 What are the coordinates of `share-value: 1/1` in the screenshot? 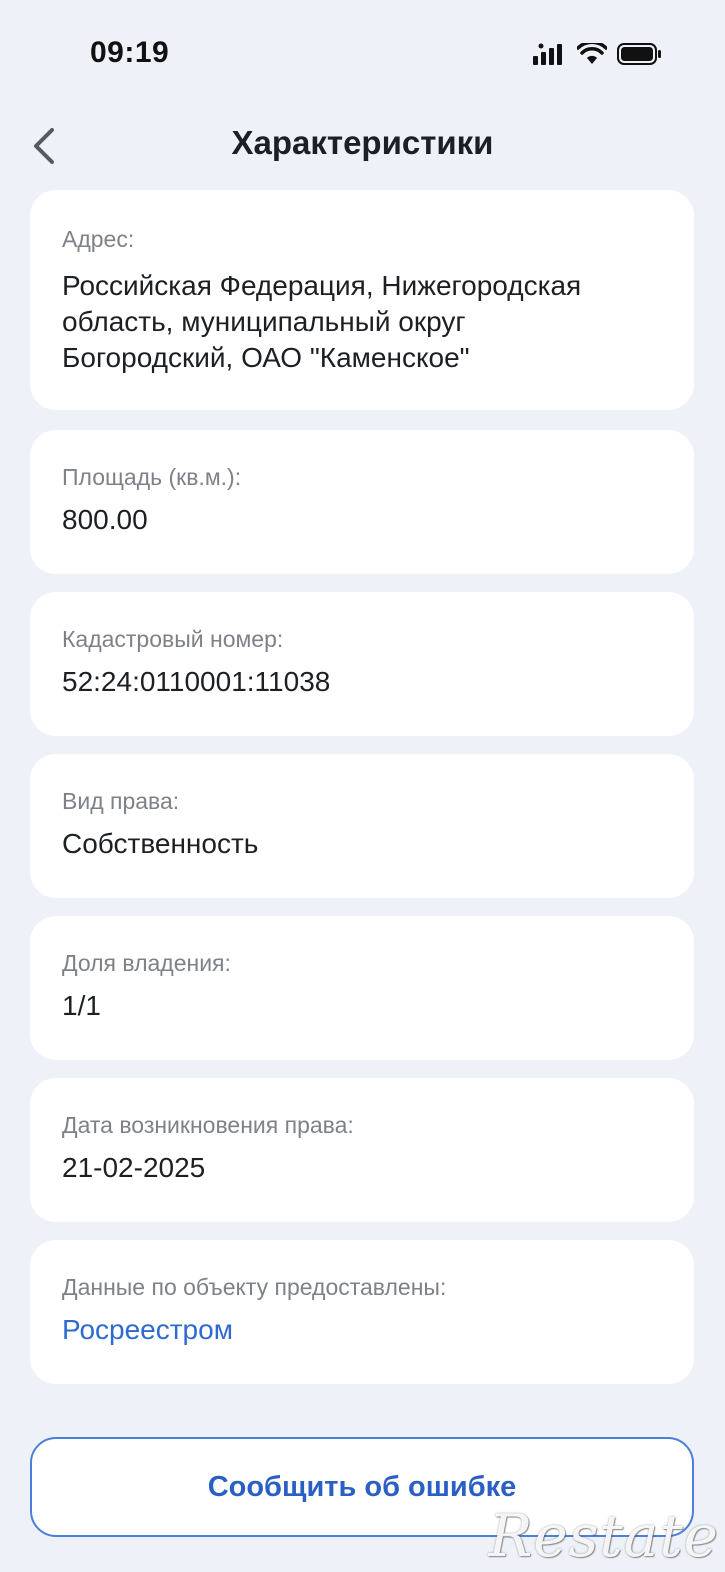 It's located at (81, 1005).